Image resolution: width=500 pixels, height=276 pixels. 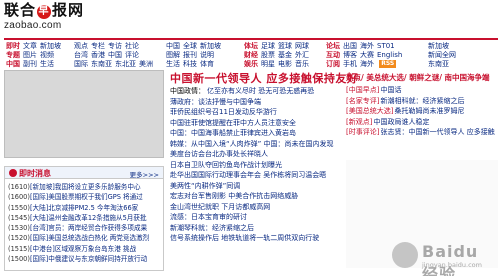 I want to click on headline-item: 流感：日本宝育审的研讨, so click(x=255, y=217).